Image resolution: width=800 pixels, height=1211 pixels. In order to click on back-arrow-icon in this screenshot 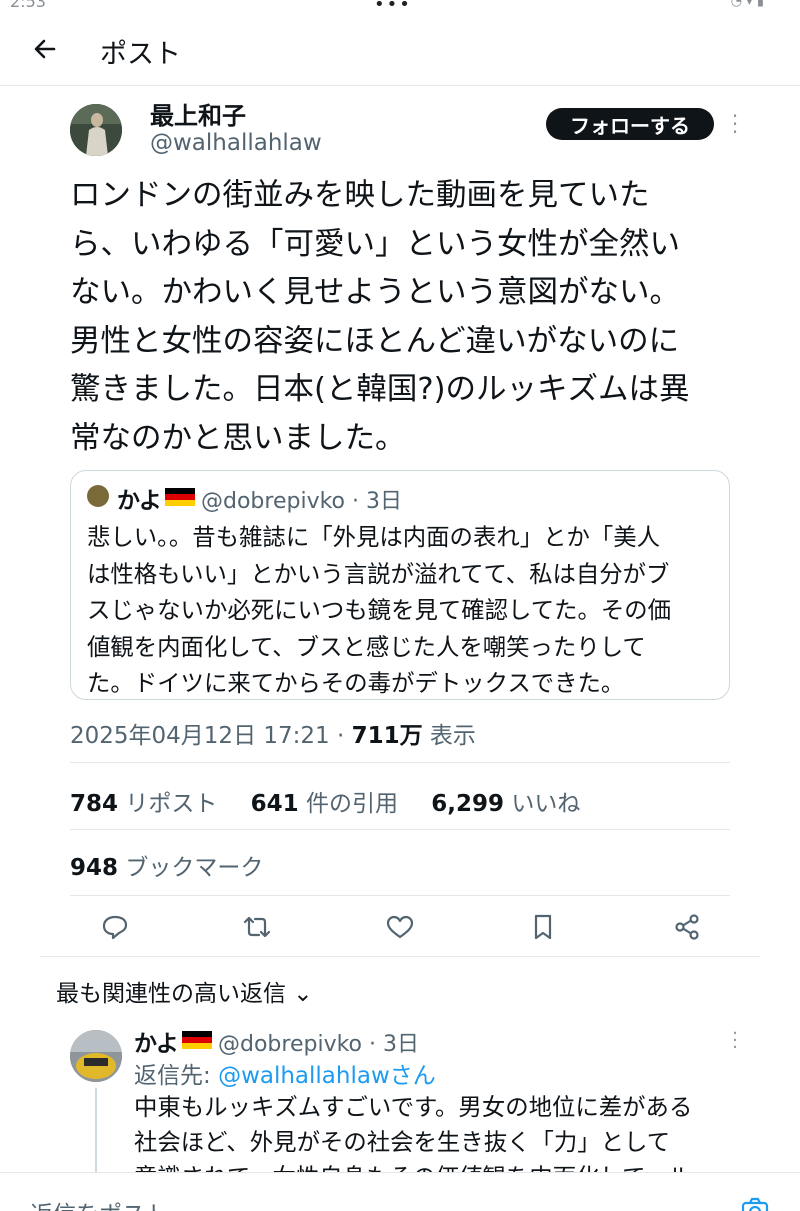, I will do `click(45, 49)`.